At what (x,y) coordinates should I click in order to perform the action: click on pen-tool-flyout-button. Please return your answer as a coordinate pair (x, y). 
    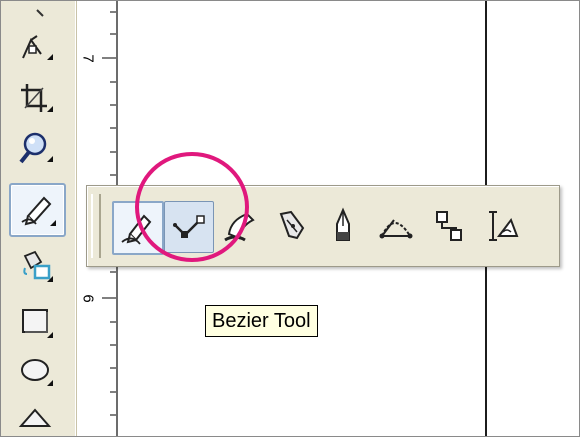
    Looking at the image, I should click on (291, 226).